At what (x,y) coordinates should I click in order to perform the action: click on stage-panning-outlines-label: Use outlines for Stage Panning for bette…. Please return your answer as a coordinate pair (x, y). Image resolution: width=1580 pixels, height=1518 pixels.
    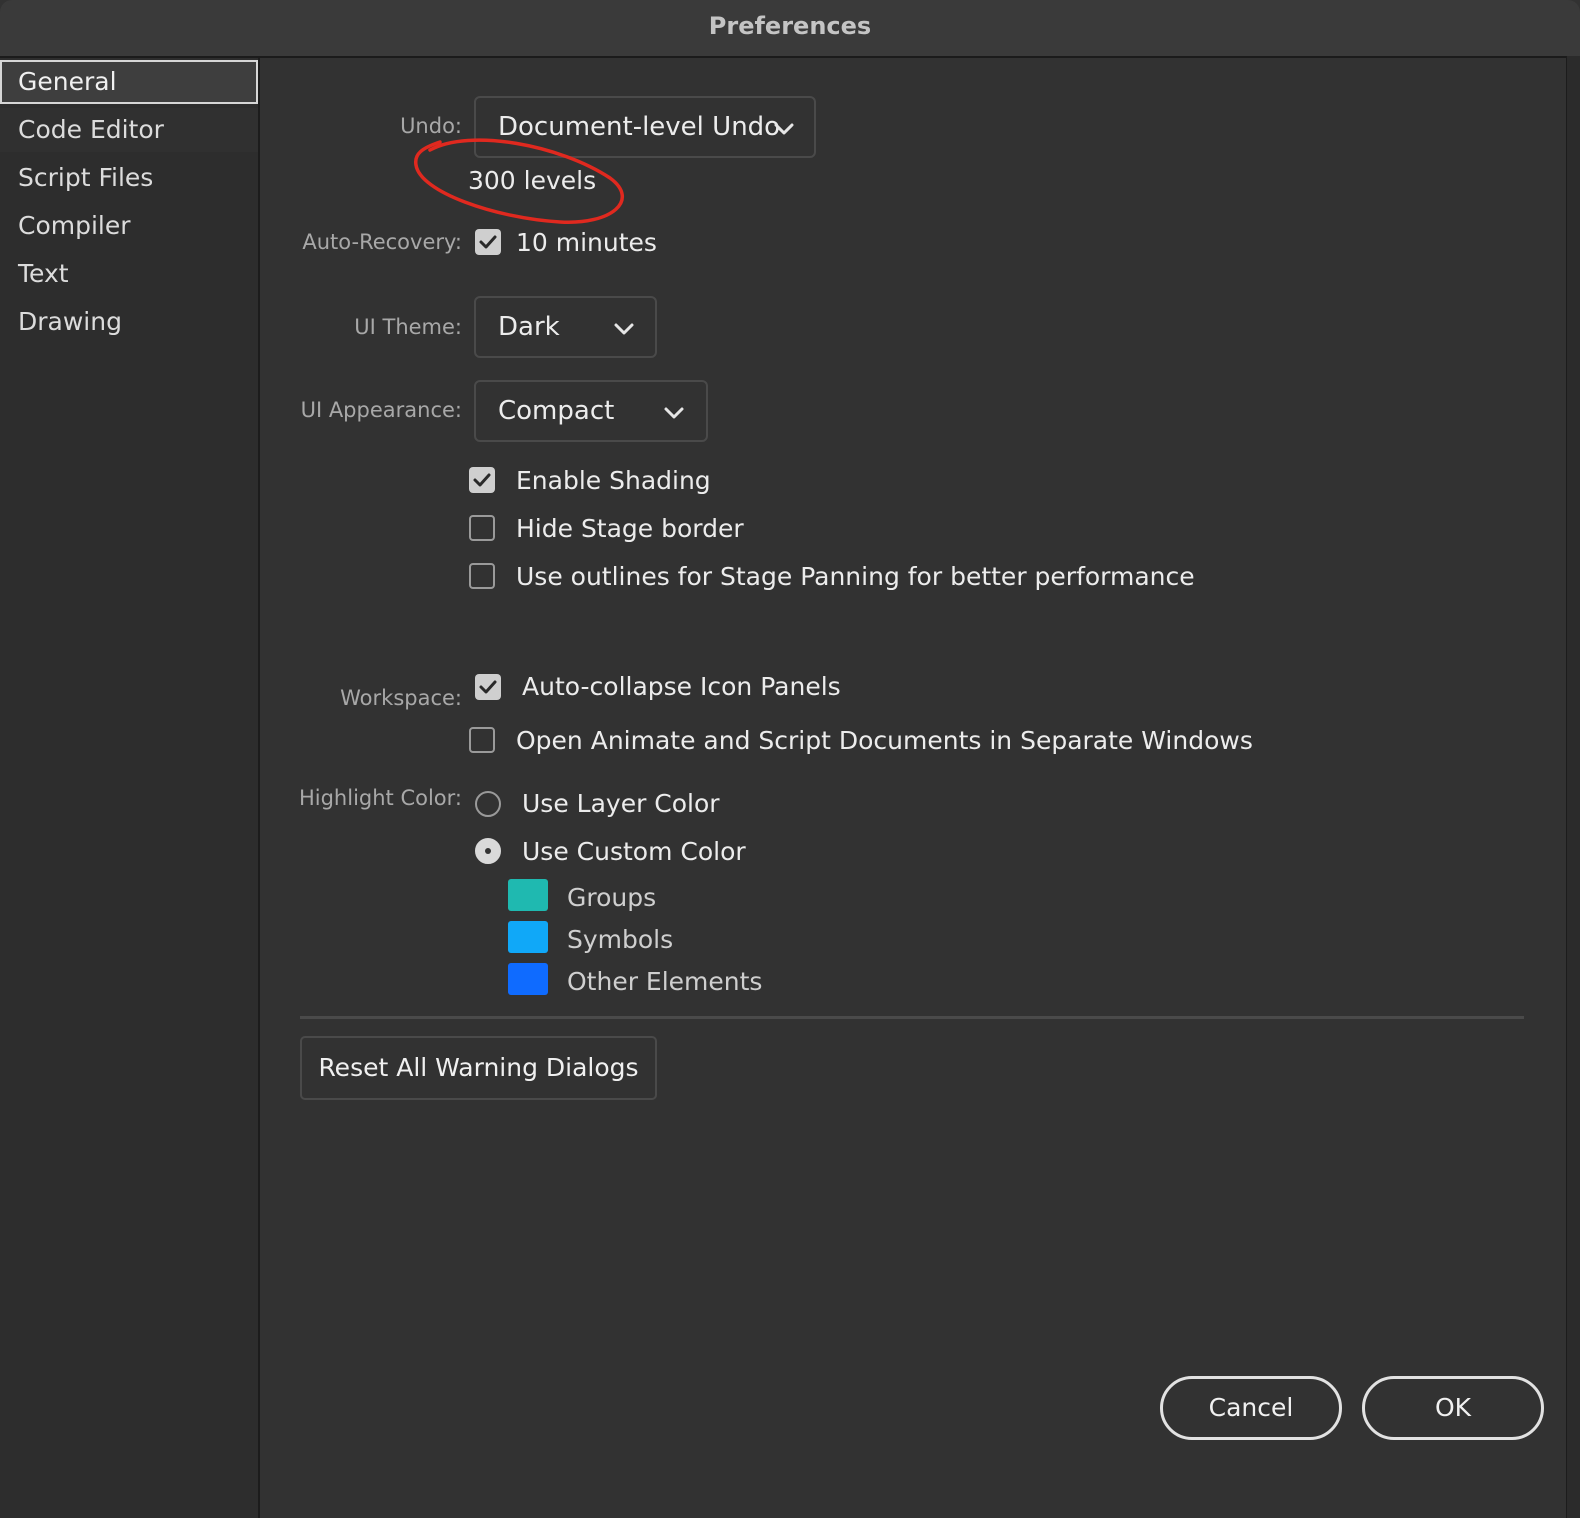
    Looking at the image, I should click on (855, 576).